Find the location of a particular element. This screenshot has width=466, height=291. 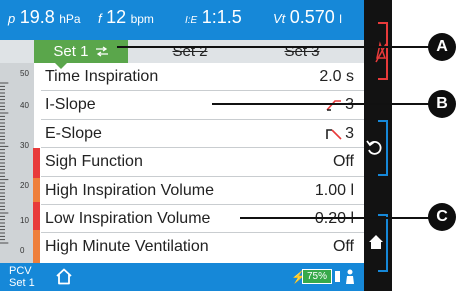

callout-a: A is located at coordinates (442, 47).